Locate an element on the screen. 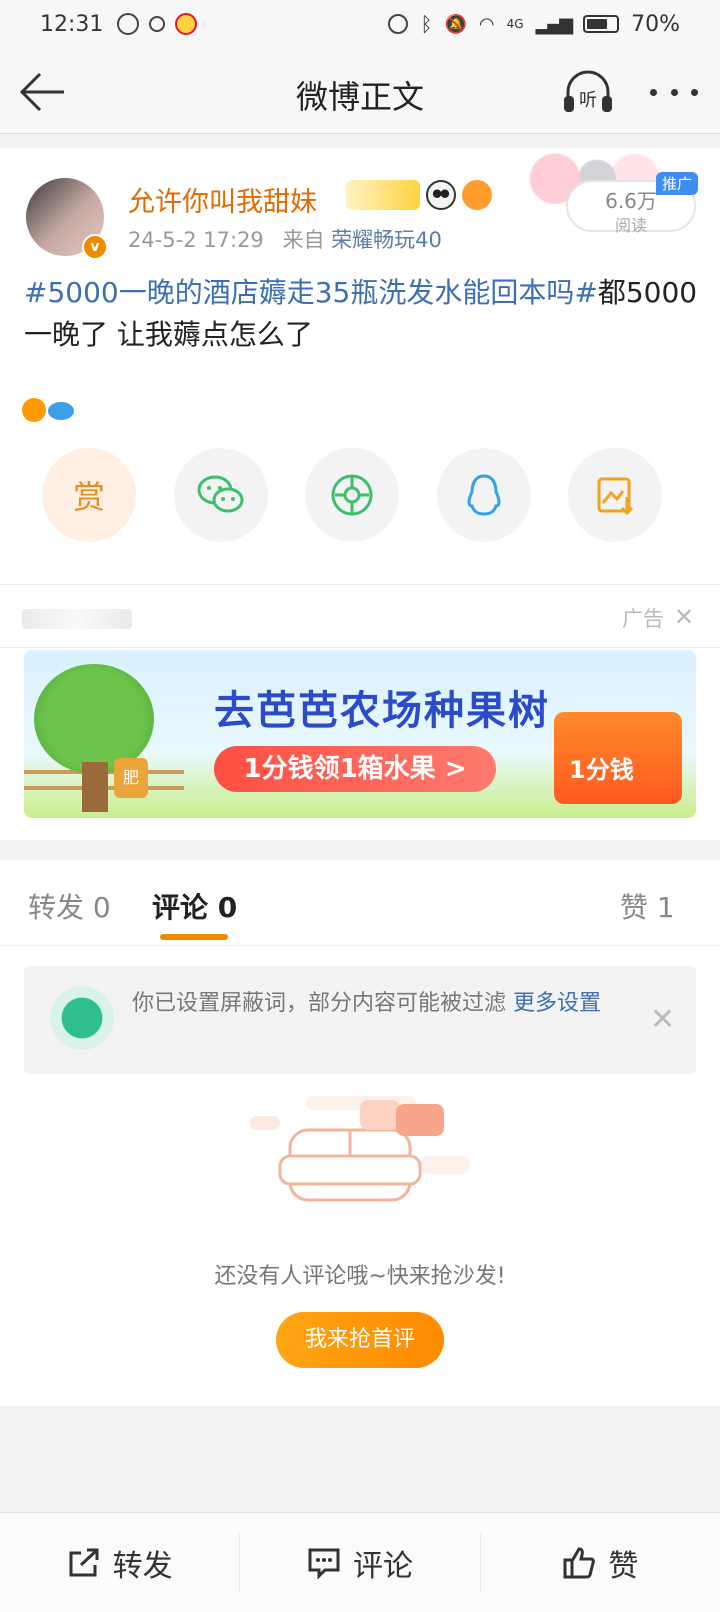  member-level-badge-icon is located at coordinates (383, 195).